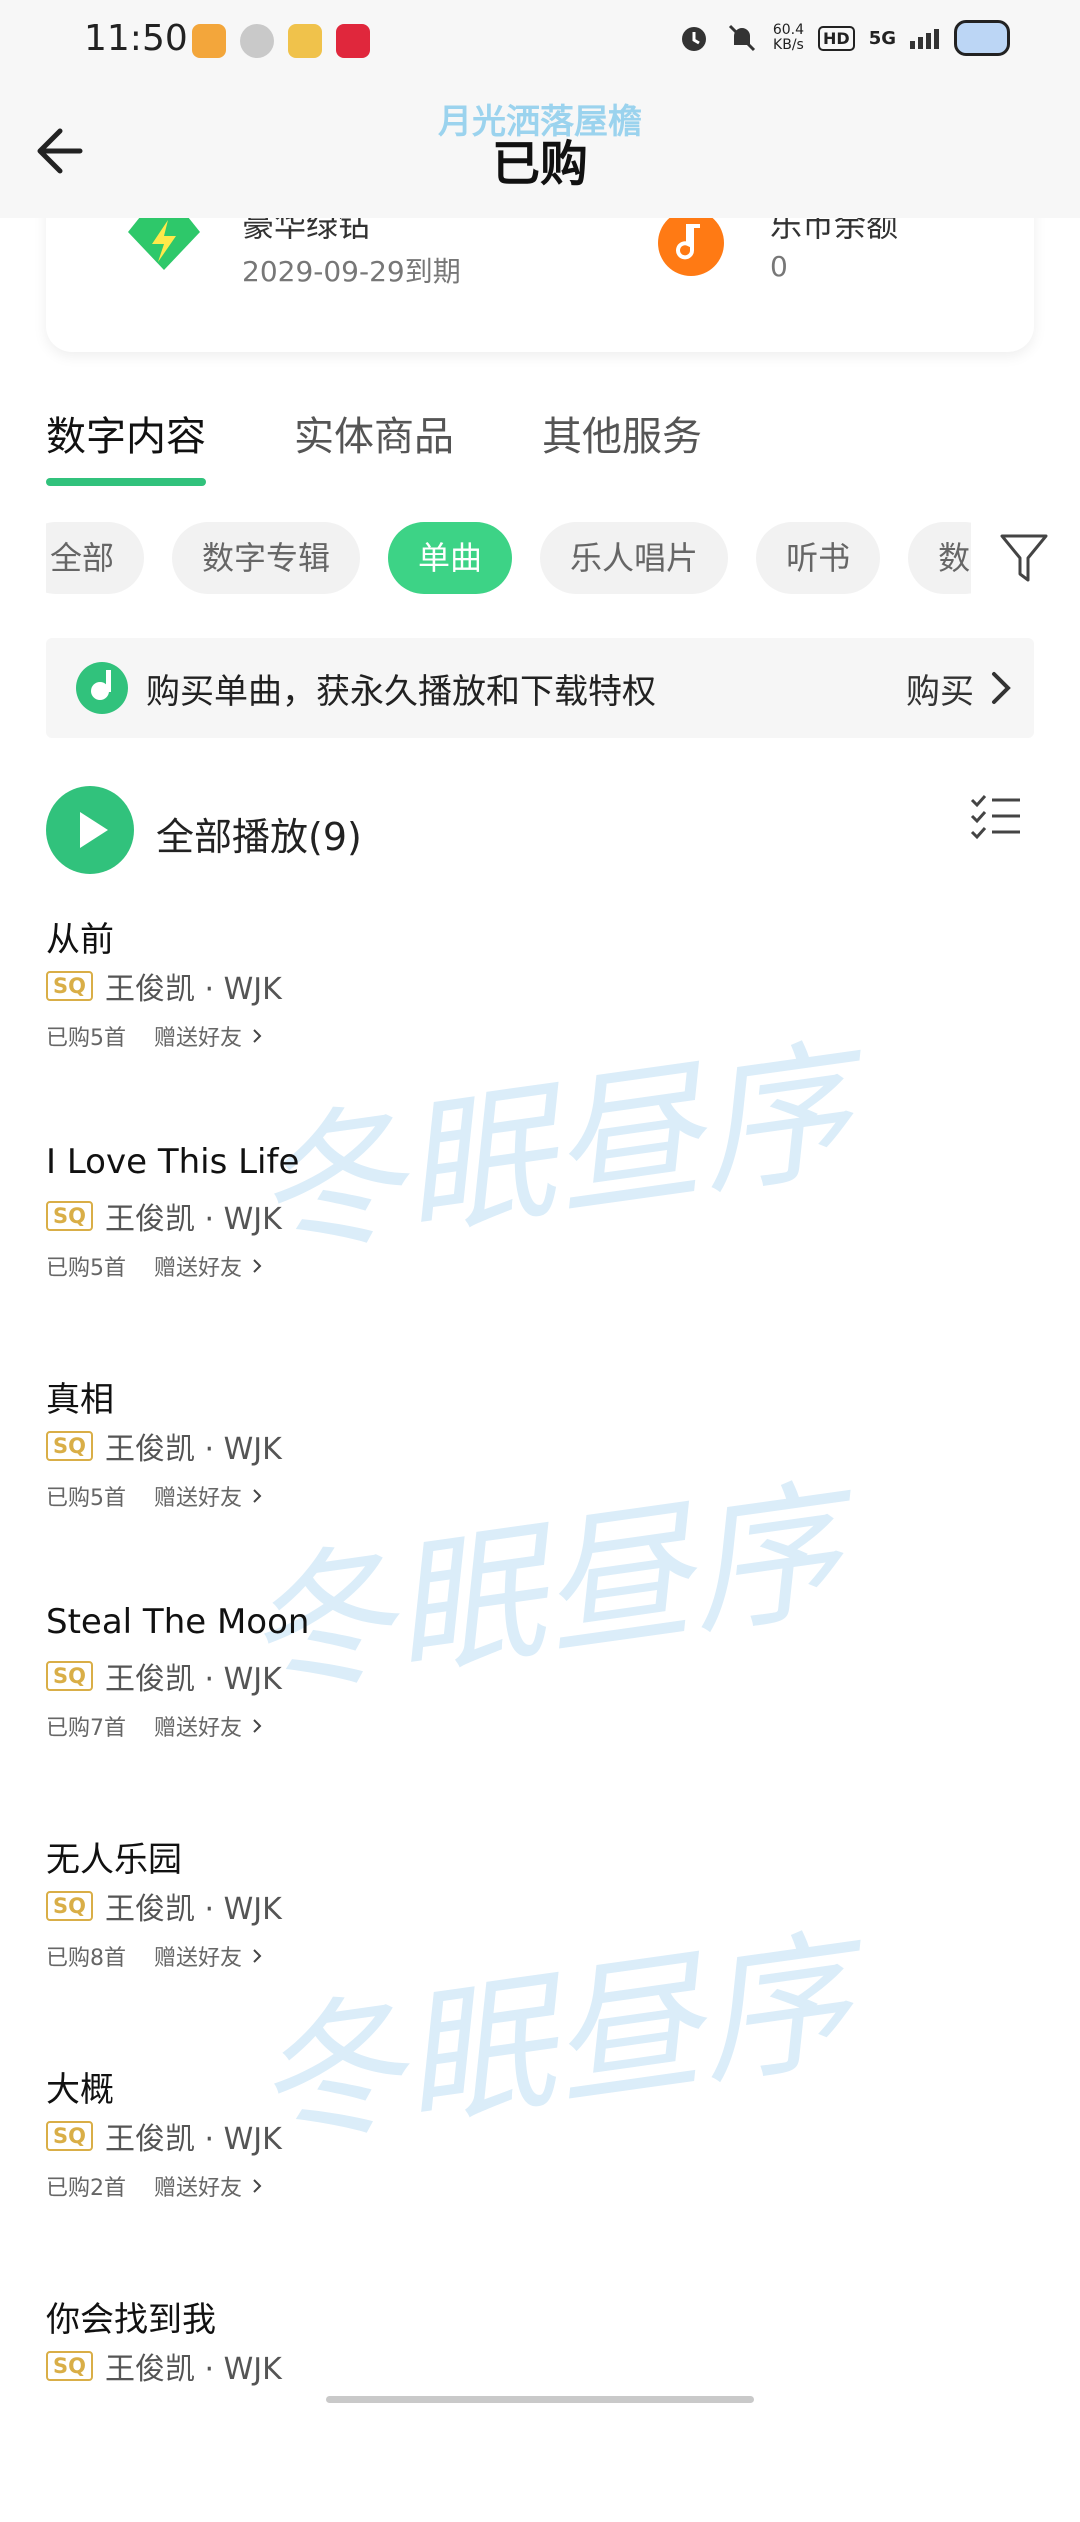 This screenshot has width=1080, height=2522. Describe the element at coordinates (540, 2399) in the screenshot. I see `home-indicator` at that location.